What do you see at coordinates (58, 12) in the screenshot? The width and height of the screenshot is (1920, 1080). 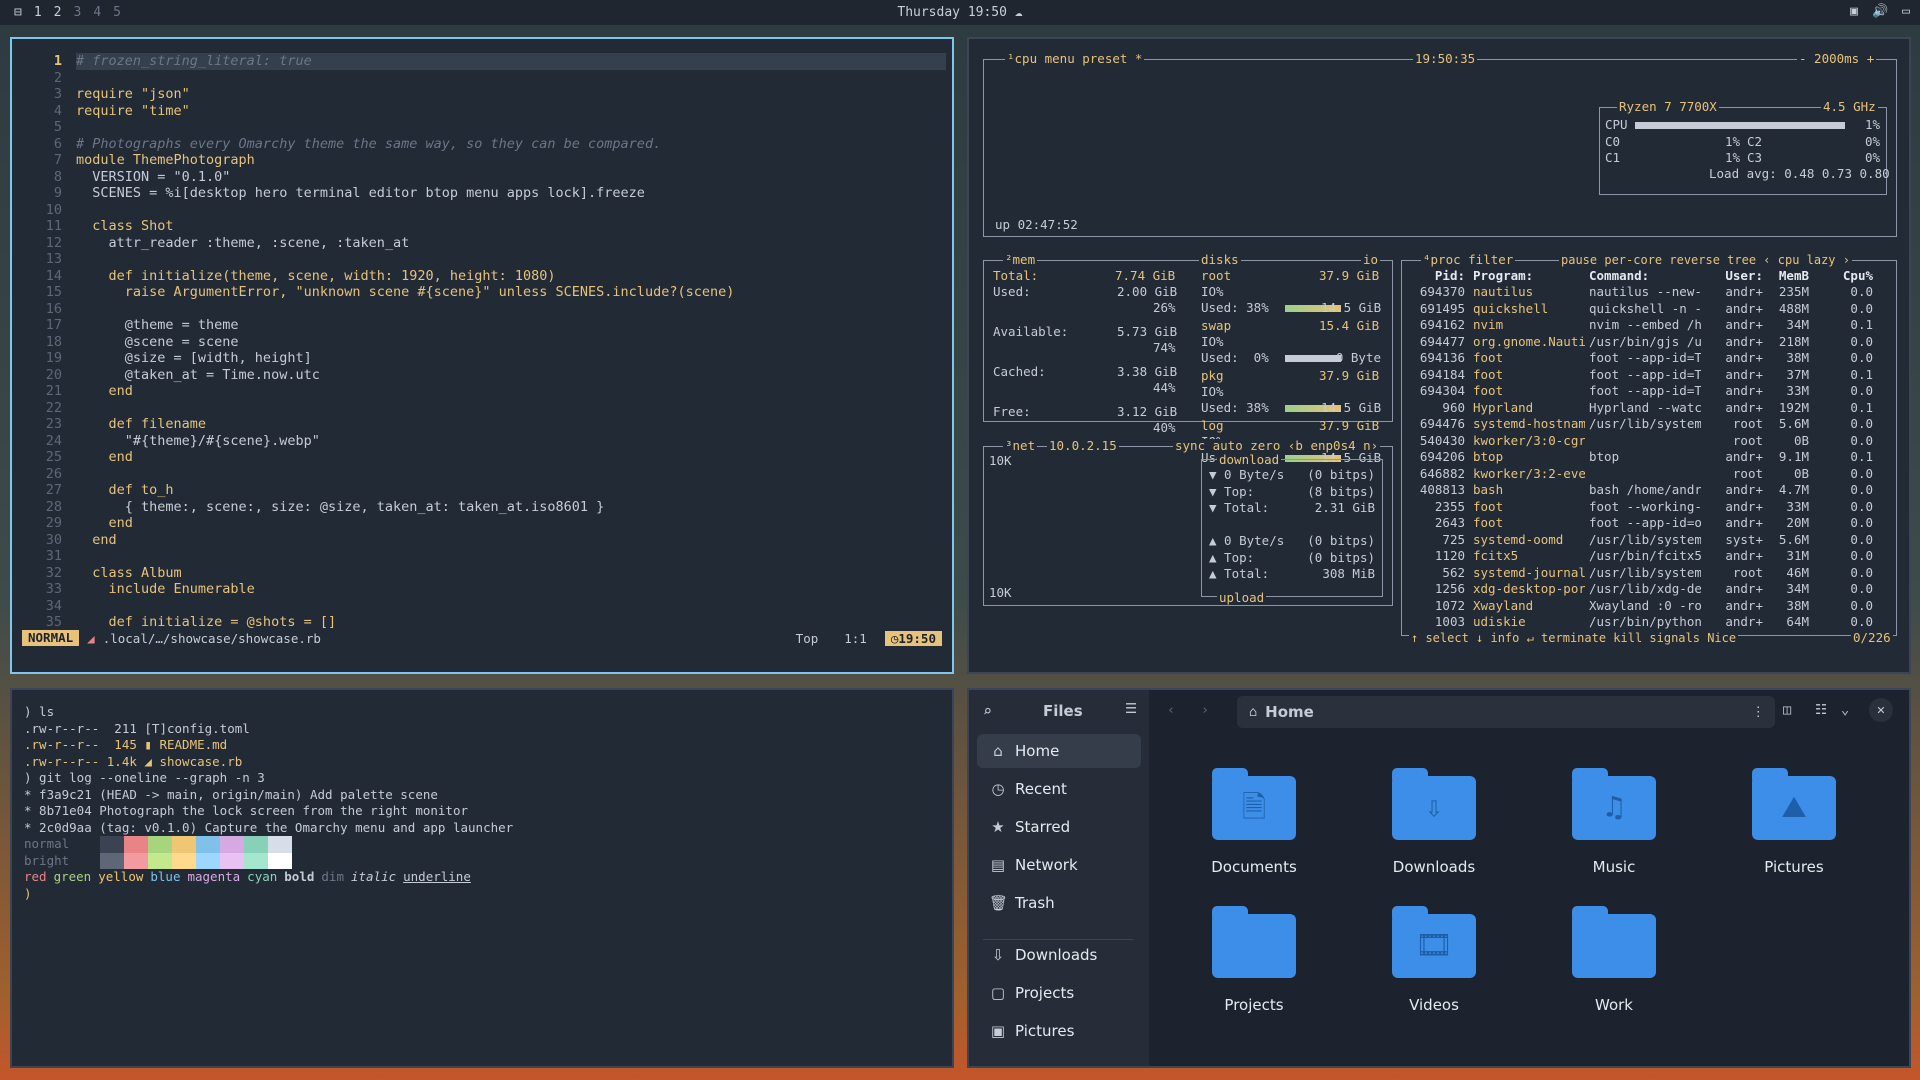 I see `workspace-2: 2` at bounding box center [58, 12].